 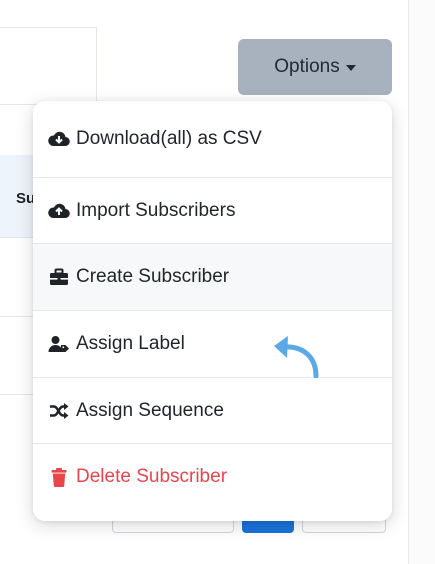 What do you see at coordinates (350, 68) in the screenshot?
I see `caret-down-icon` at bounding box center [350, 68].